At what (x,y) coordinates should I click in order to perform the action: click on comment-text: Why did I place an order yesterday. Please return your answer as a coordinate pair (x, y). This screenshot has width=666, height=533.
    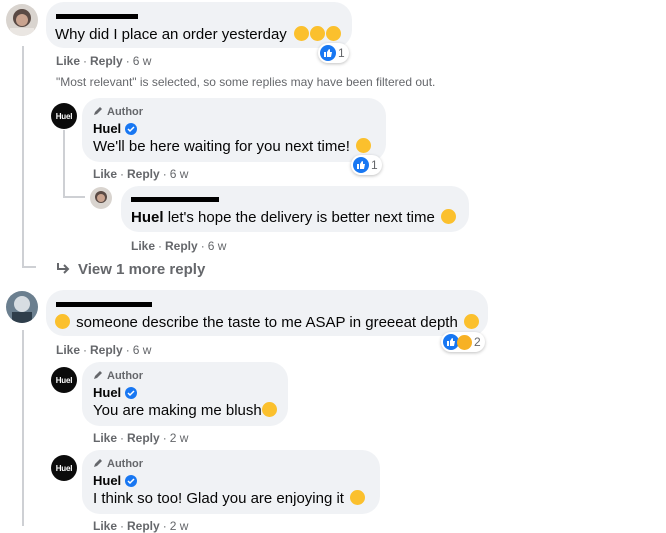
    Looking at the image, I should click on (171, 34).